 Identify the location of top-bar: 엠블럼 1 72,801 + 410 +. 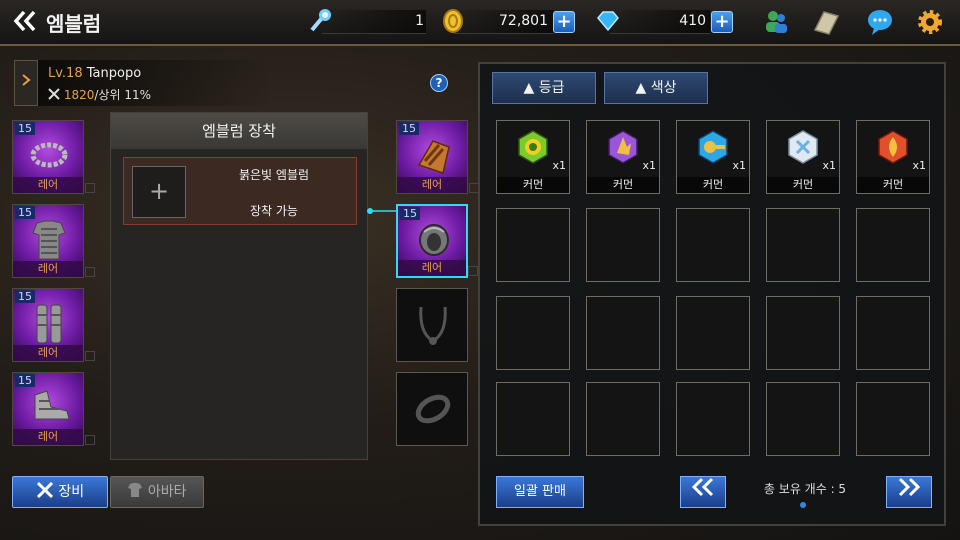
(480, 23).